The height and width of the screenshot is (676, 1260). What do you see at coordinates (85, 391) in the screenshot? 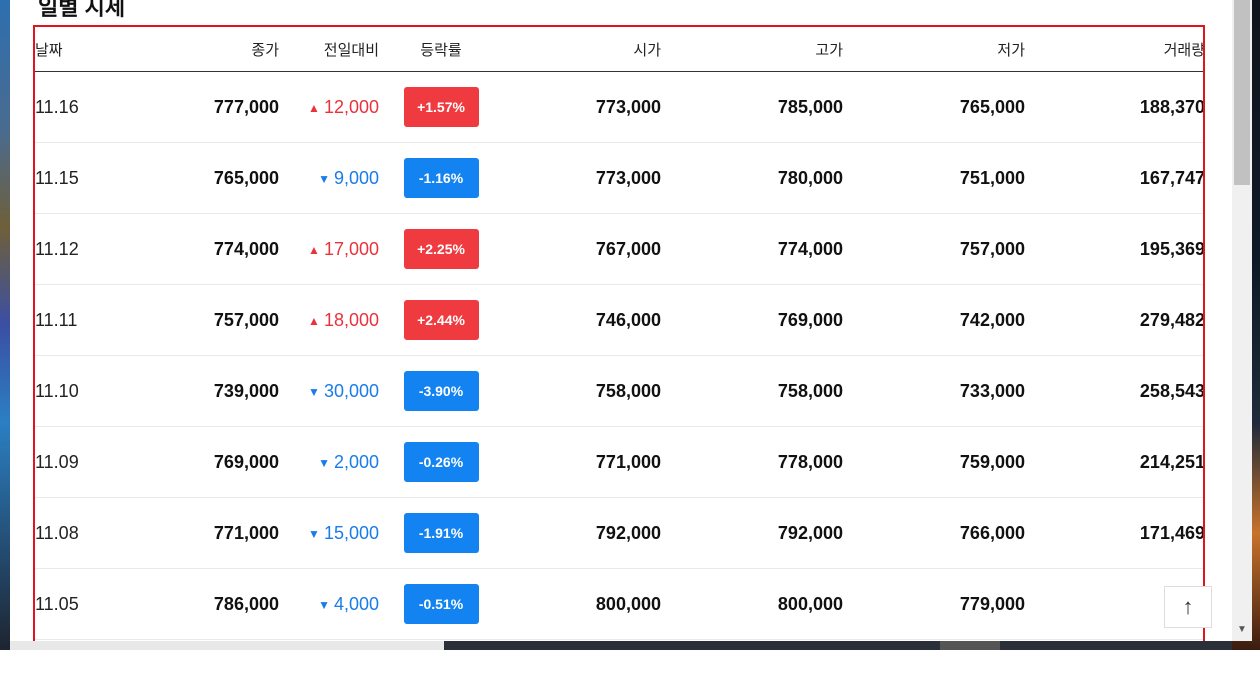
I see `cell-date: 11.10` at bounding box center [85, 391].